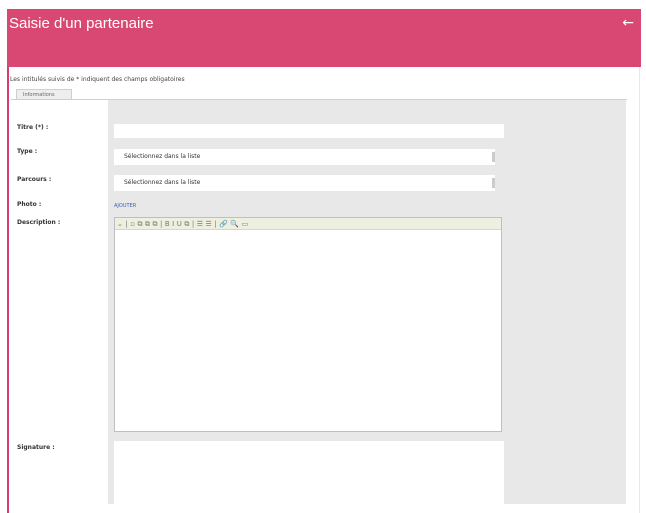 The width and height of the screenshot is (646, 513). What do you see at coordinates (173, 224) in the screenshot?
I see `toolbar-button: I` at bounding box center [173, 224].